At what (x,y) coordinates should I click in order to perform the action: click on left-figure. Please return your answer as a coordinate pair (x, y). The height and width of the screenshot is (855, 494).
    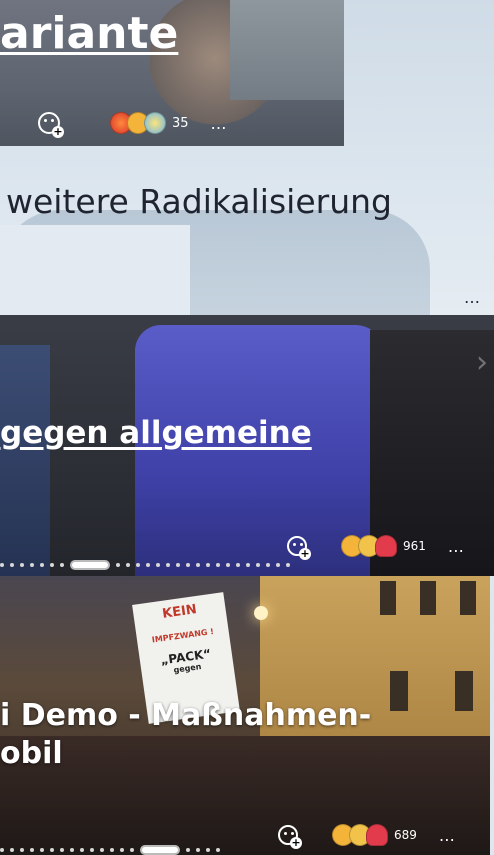
    Looking at the image, I should click on (25, 460).